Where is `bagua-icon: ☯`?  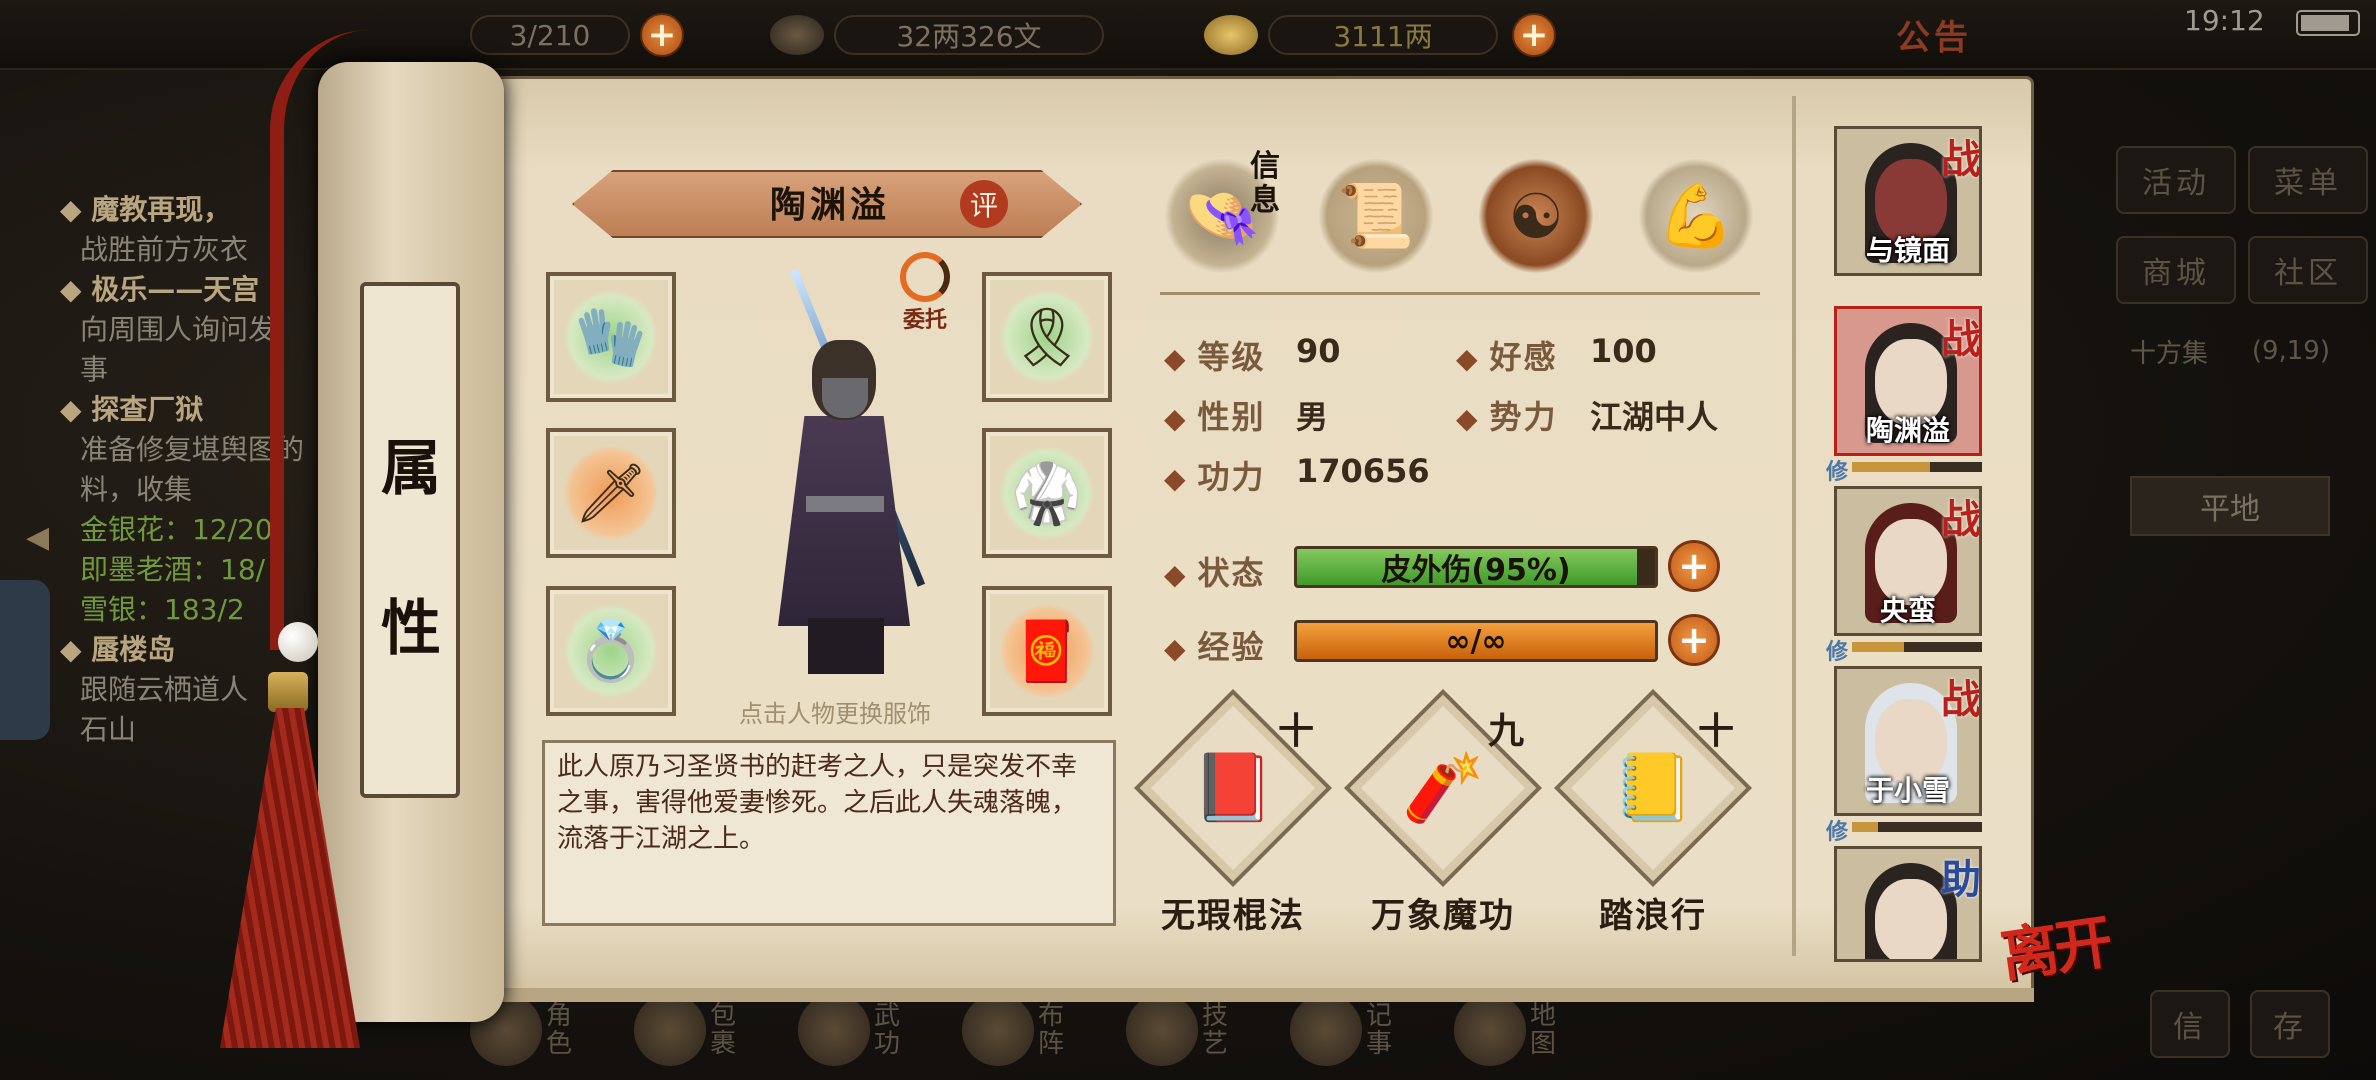 bagua-icon: ☯ is located at coordinates (1536, 216).